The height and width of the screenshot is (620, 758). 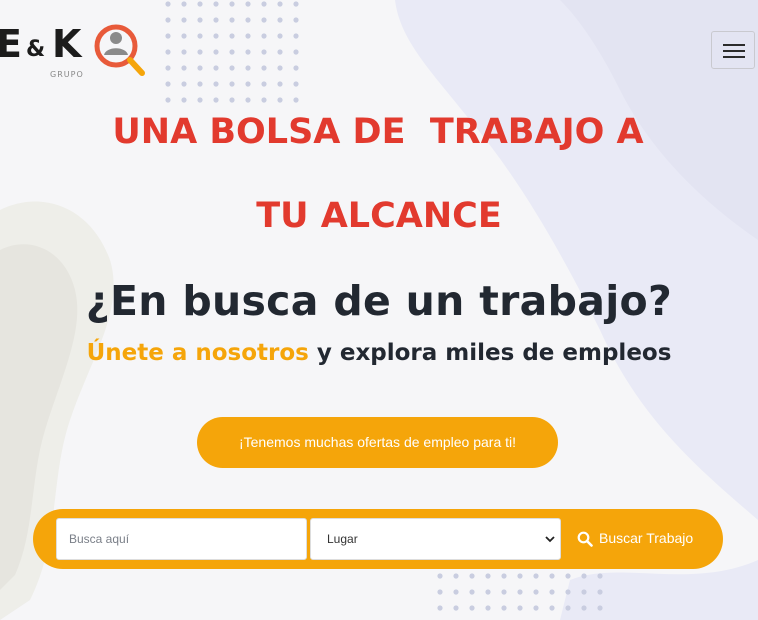 What do you see at coordinates (585, 539) in the screenshot?
I see `search-icon` at bounding box center [585, 539].